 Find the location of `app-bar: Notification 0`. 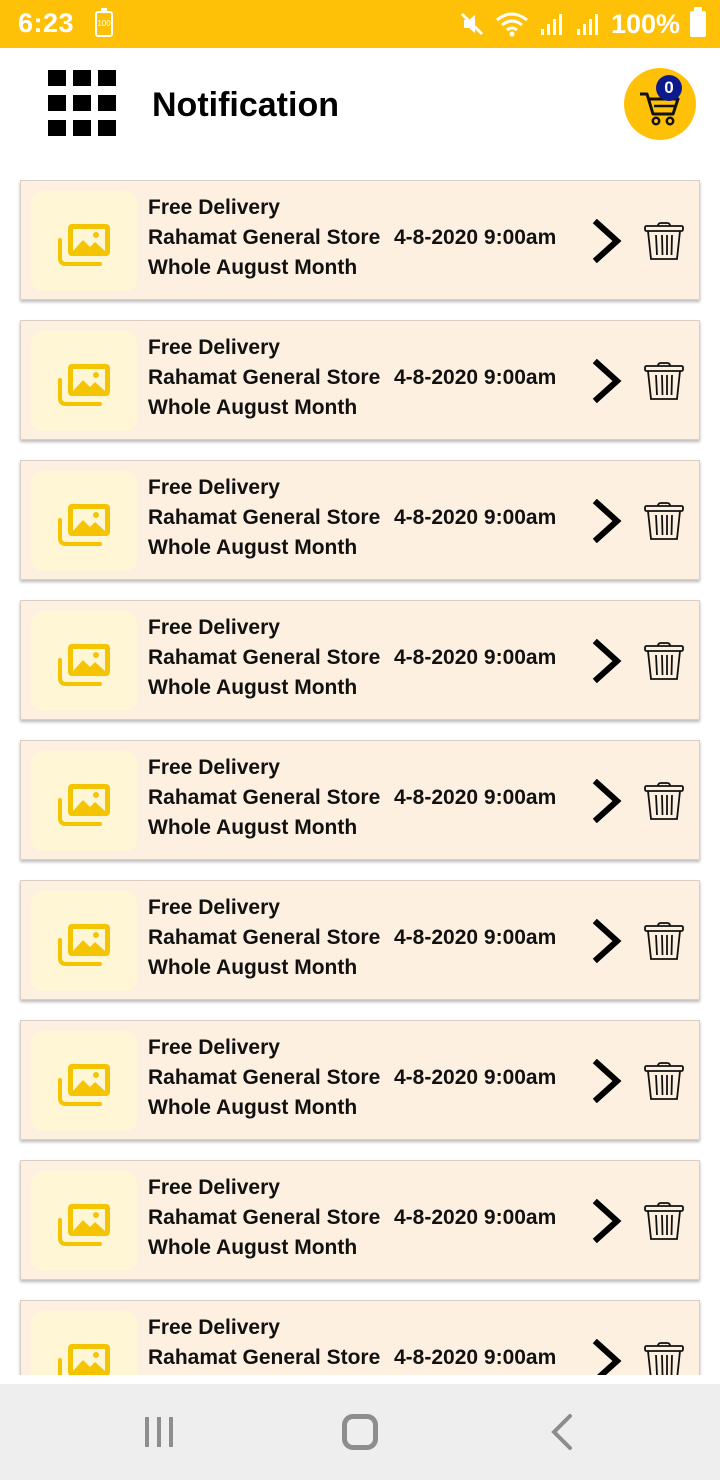

app-bar: Notification 0 is located at coordinates (360, 108).